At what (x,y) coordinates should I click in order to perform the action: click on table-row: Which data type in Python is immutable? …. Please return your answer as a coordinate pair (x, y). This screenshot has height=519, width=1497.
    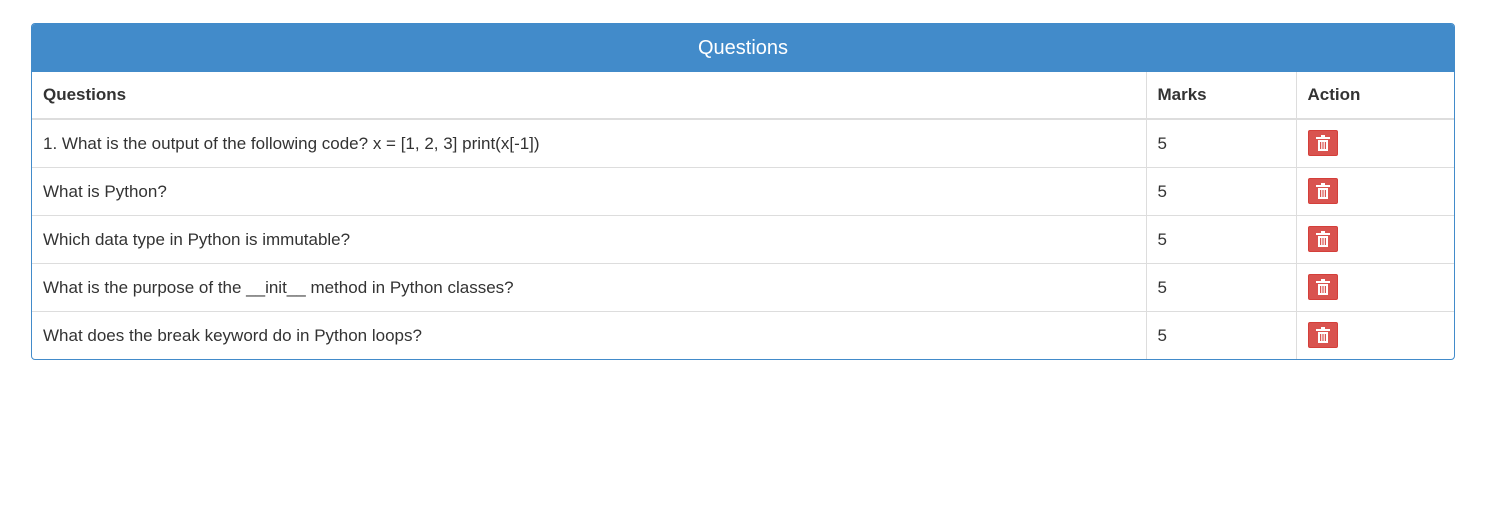
    Looking at the image, I should click on (743, 239).